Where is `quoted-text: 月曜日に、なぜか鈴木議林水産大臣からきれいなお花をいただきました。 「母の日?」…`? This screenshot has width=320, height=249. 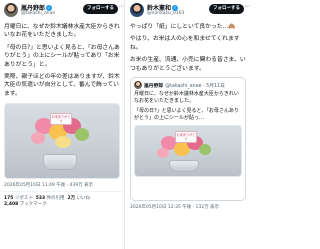
quoted-text: 月曜日に、なぜか鈴木議林水産大臣からきれいなお花をいただきました。 「母の日?」… is located at coordinates (188, 106).